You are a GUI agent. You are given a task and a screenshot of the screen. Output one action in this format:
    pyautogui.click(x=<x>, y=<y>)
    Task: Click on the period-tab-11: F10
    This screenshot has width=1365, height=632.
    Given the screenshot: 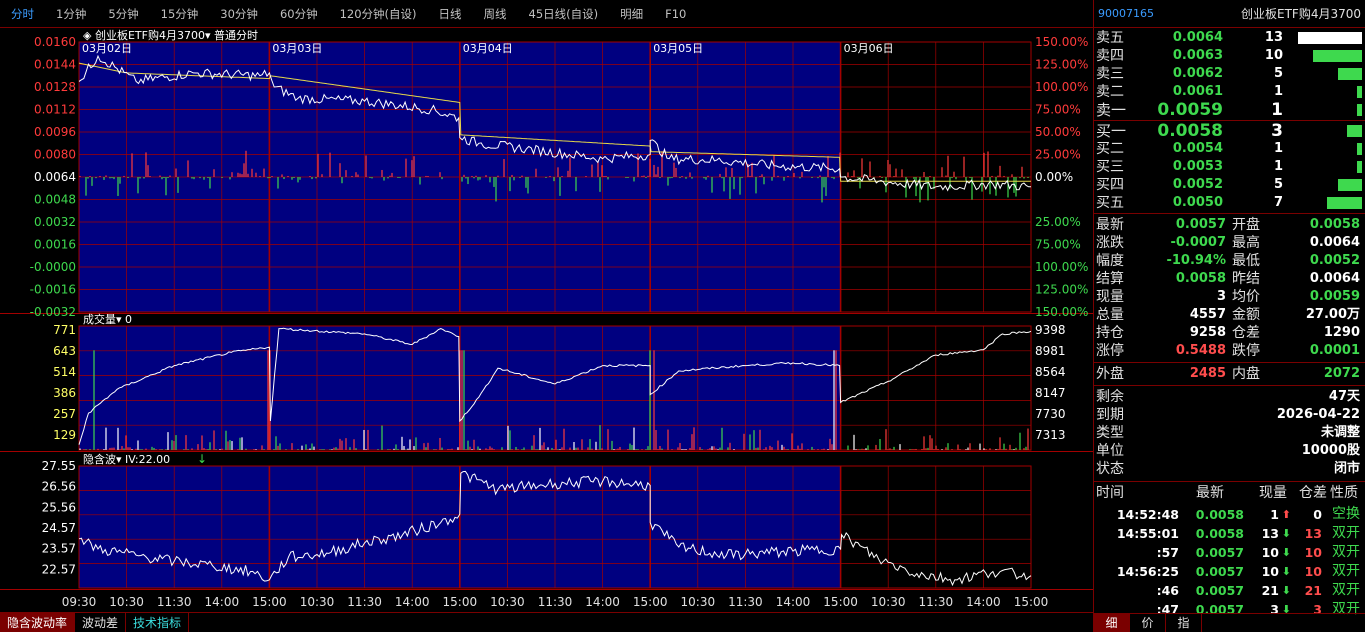 What is the action you would take?
    pyautogui.click(x=675, y=14)
    